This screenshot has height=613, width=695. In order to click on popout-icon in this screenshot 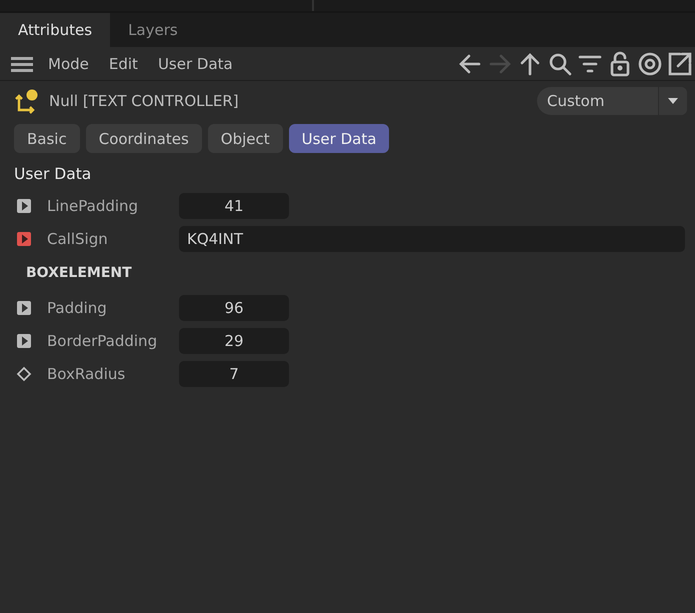, I will do `click(680, 63)`.